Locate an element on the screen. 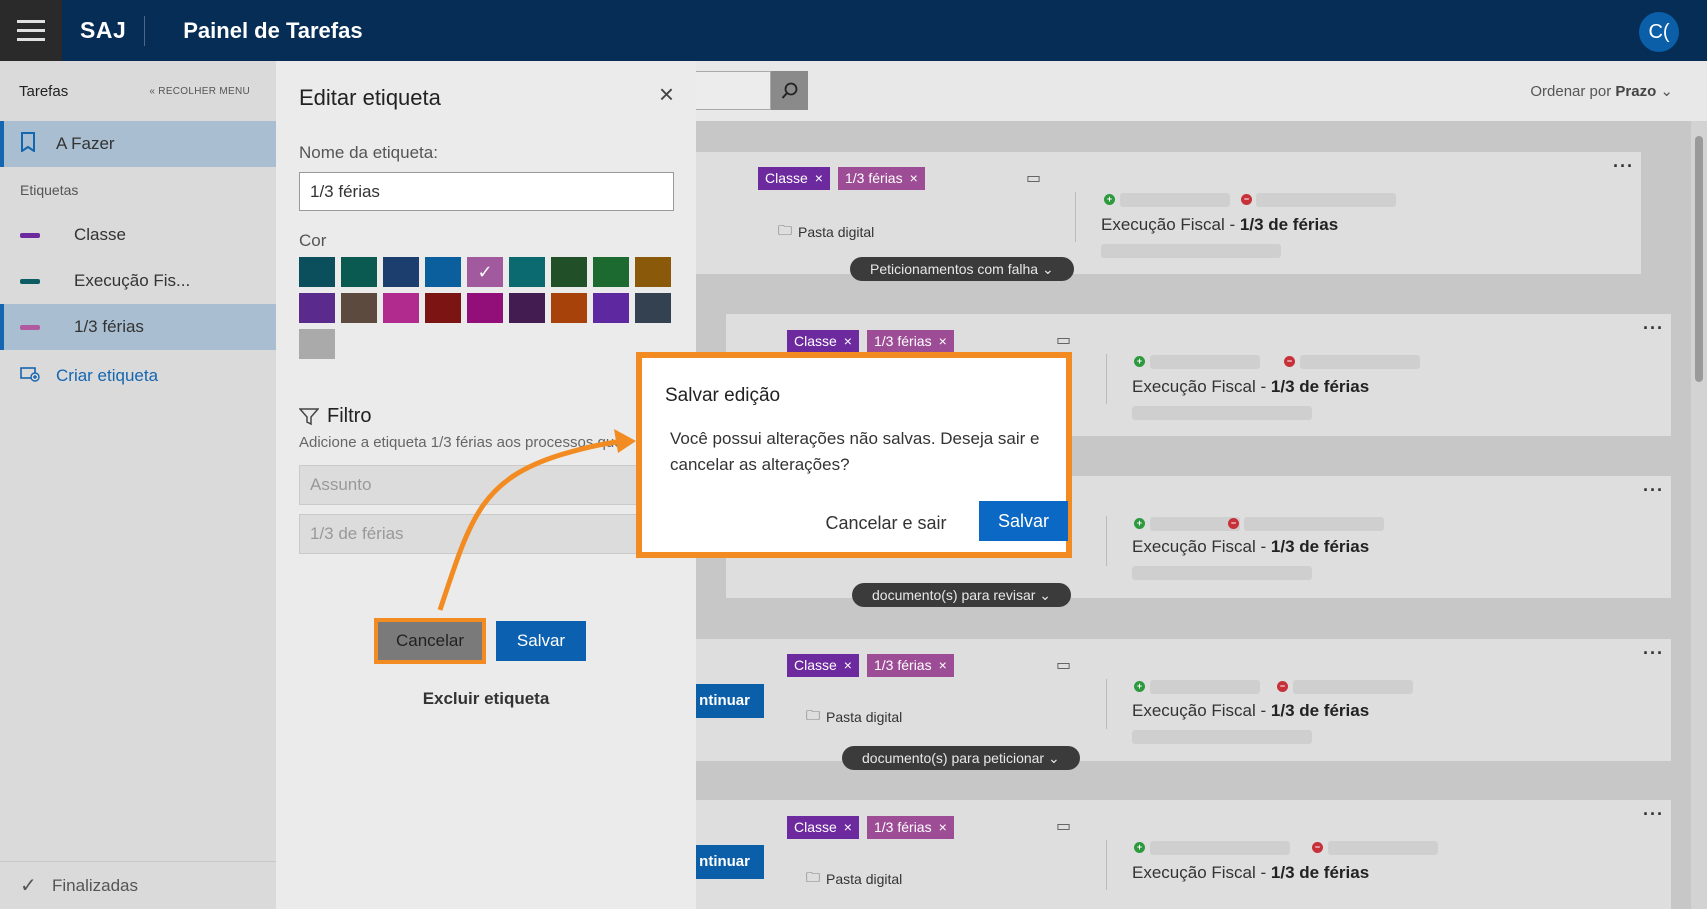 The height and width of the screenshot is (909, 1707). color-swatch-selected: ✓ is located at coordinates (485, 272).